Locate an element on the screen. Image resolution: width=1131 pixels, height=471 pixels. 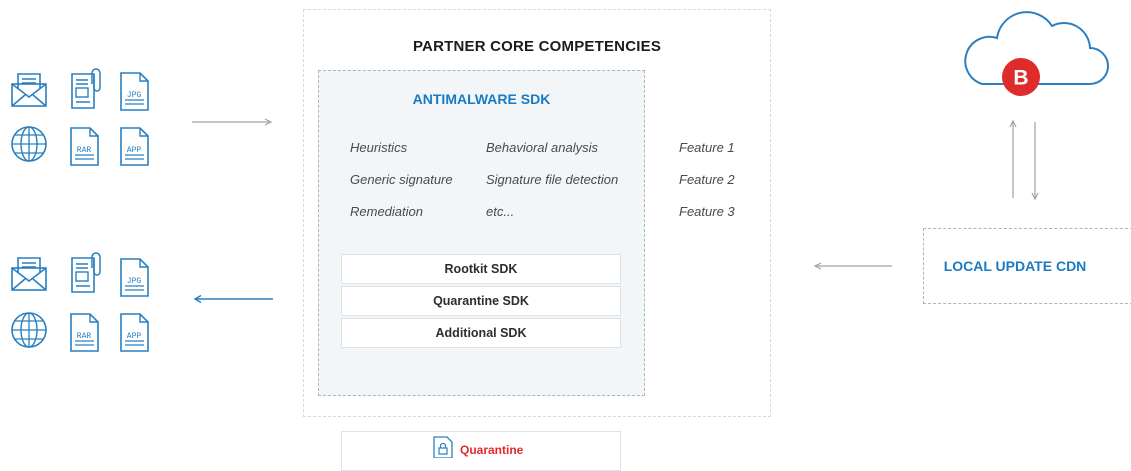
arrow-up-icon is located at coordinates (1013, 158).